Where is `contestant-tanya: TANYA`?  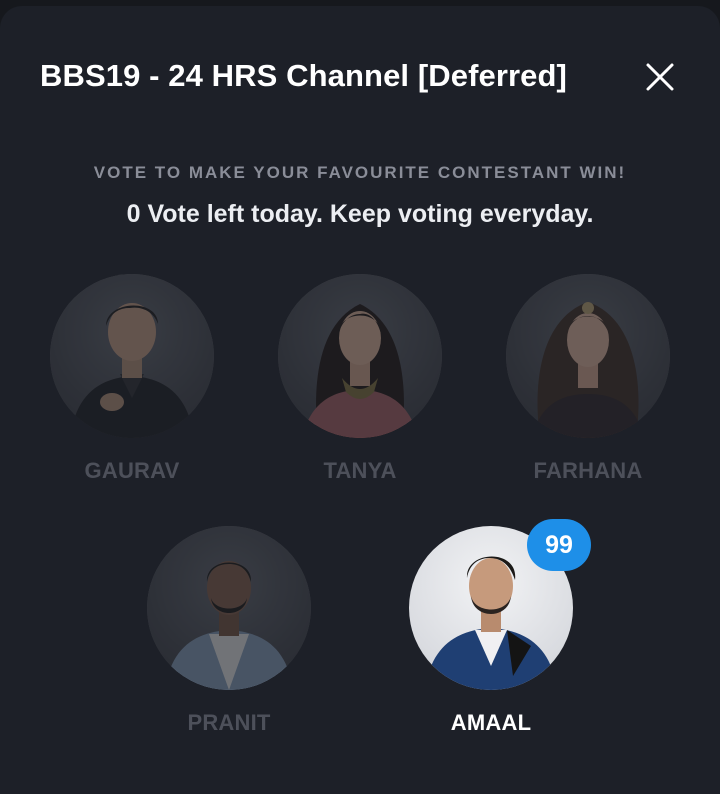
contestant-tanya: TANYA is located at coordinates (360, 379).